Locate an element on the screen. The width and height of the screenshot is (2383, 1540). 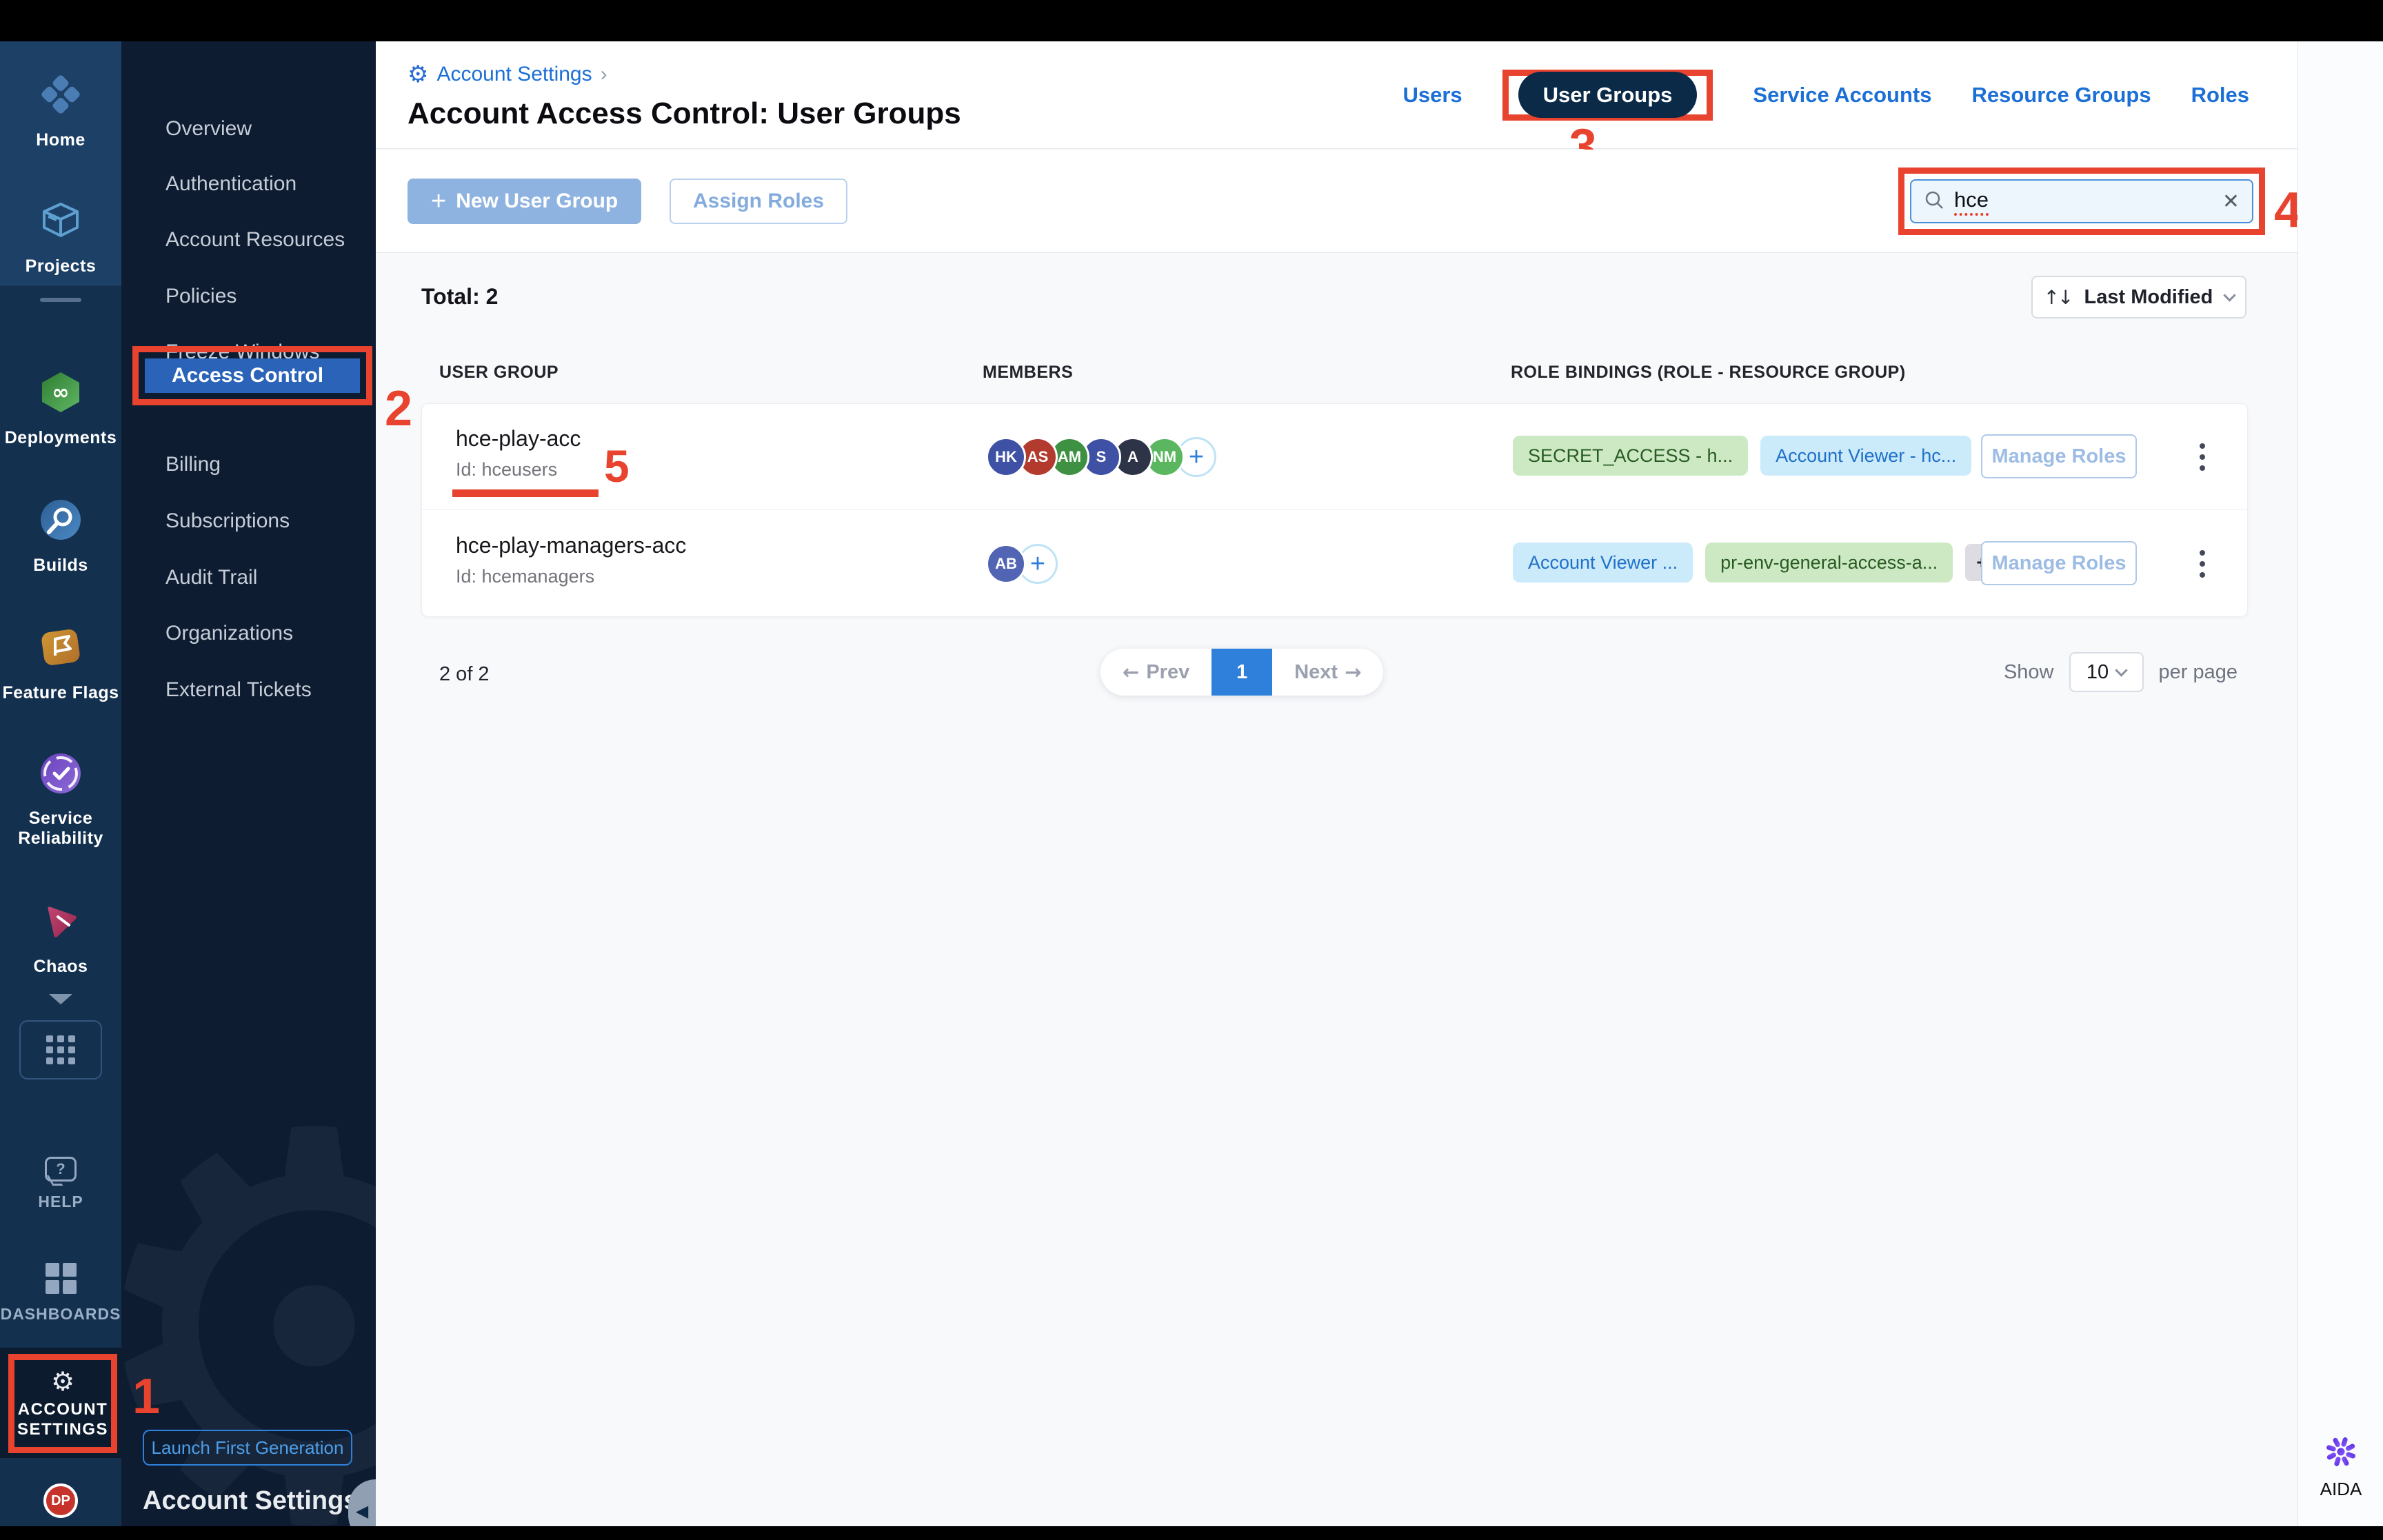
nav-expand-chevron is located at coordinates (60, 999).